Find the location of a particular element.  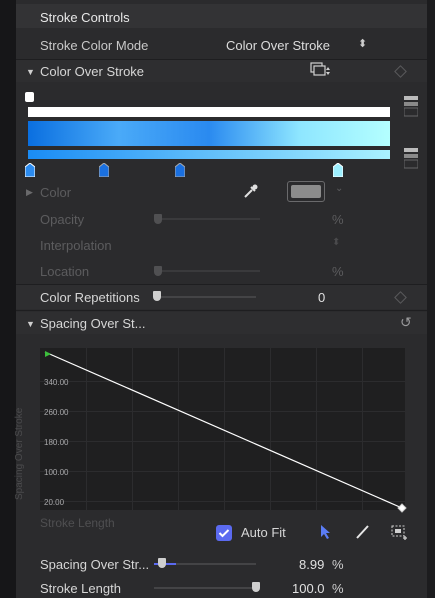

spacing-param-value: 8.99 is located at coordinates (311, 564).